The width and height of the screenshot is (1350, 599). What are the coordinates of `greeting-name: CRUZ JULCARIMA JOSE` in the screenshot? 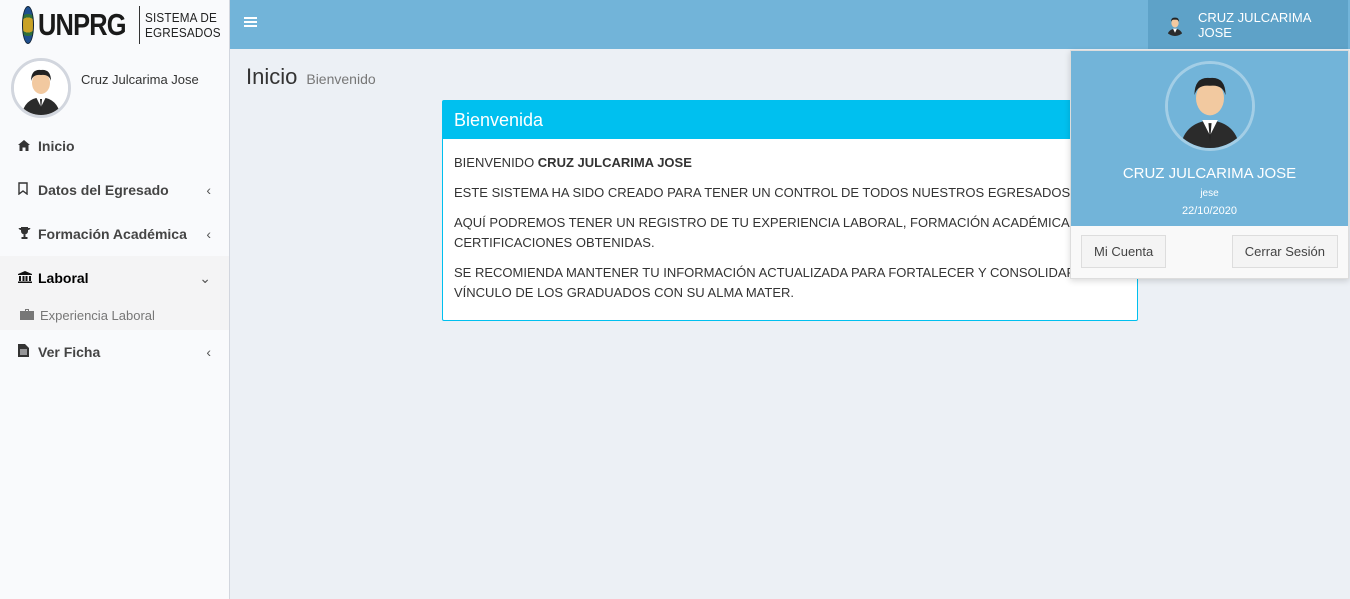 It's located at (614, 162).